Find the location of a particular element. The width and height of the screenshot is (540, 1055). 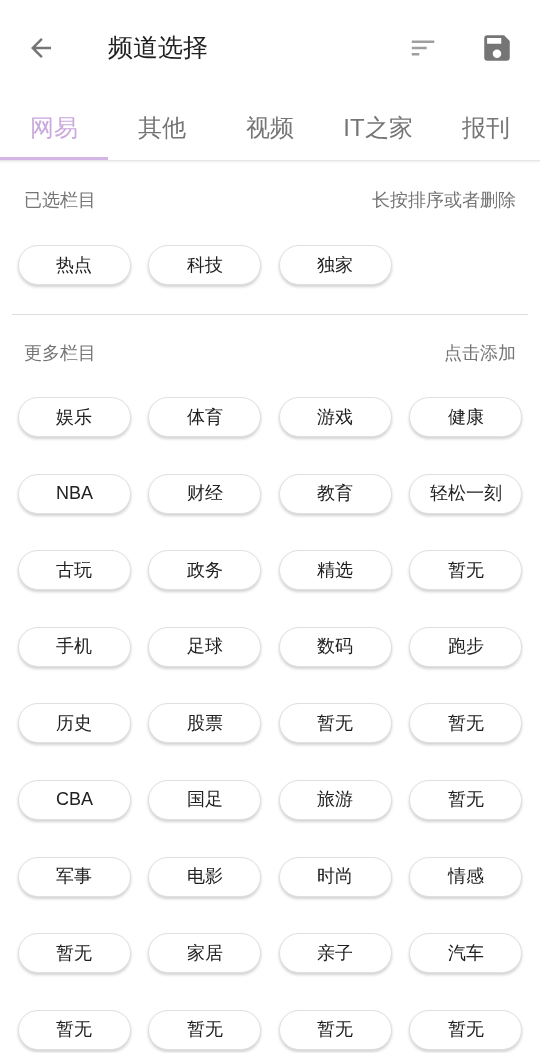

channel-chip: 精选 is located at coordinates (335, 570).